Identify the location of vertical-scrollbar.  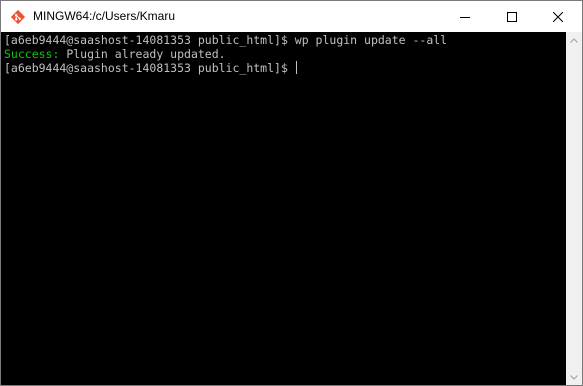
(574, 208).